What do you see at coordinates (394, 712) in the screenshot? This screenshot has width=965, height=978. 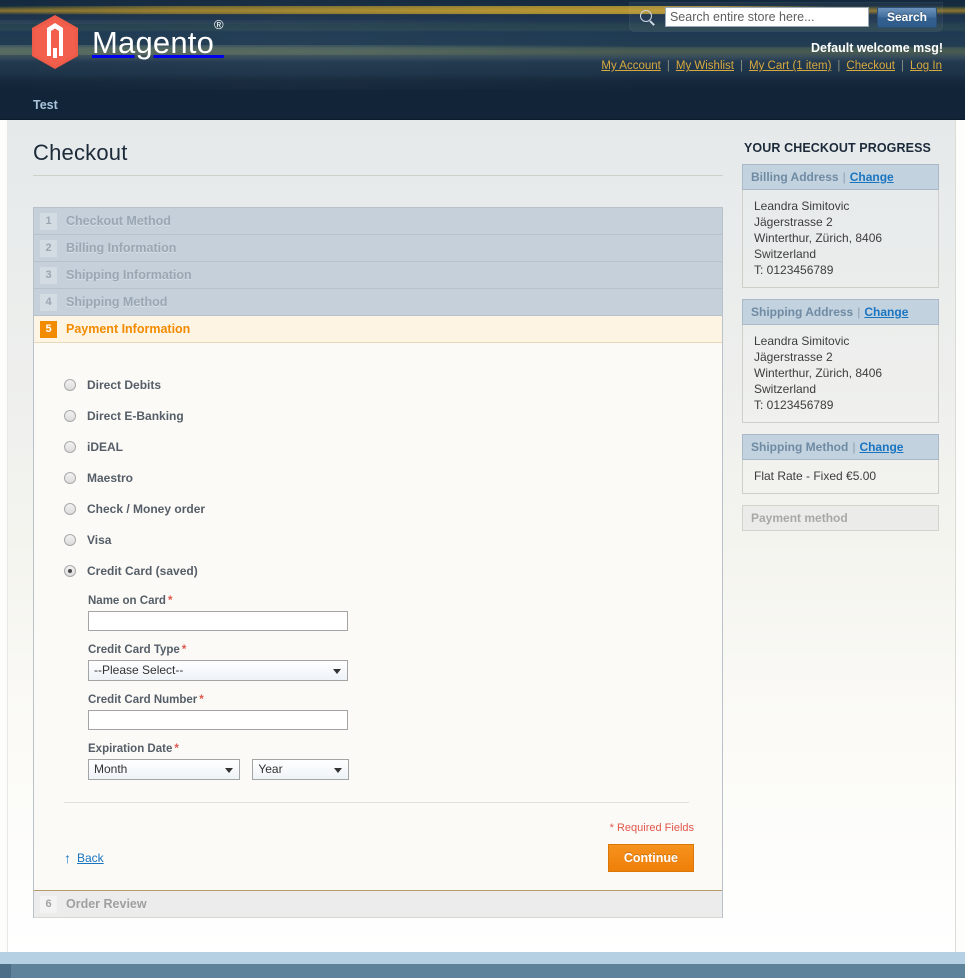 I see `field-credit-card-number: Credit Card Number *` at bounding box center [394, 712].